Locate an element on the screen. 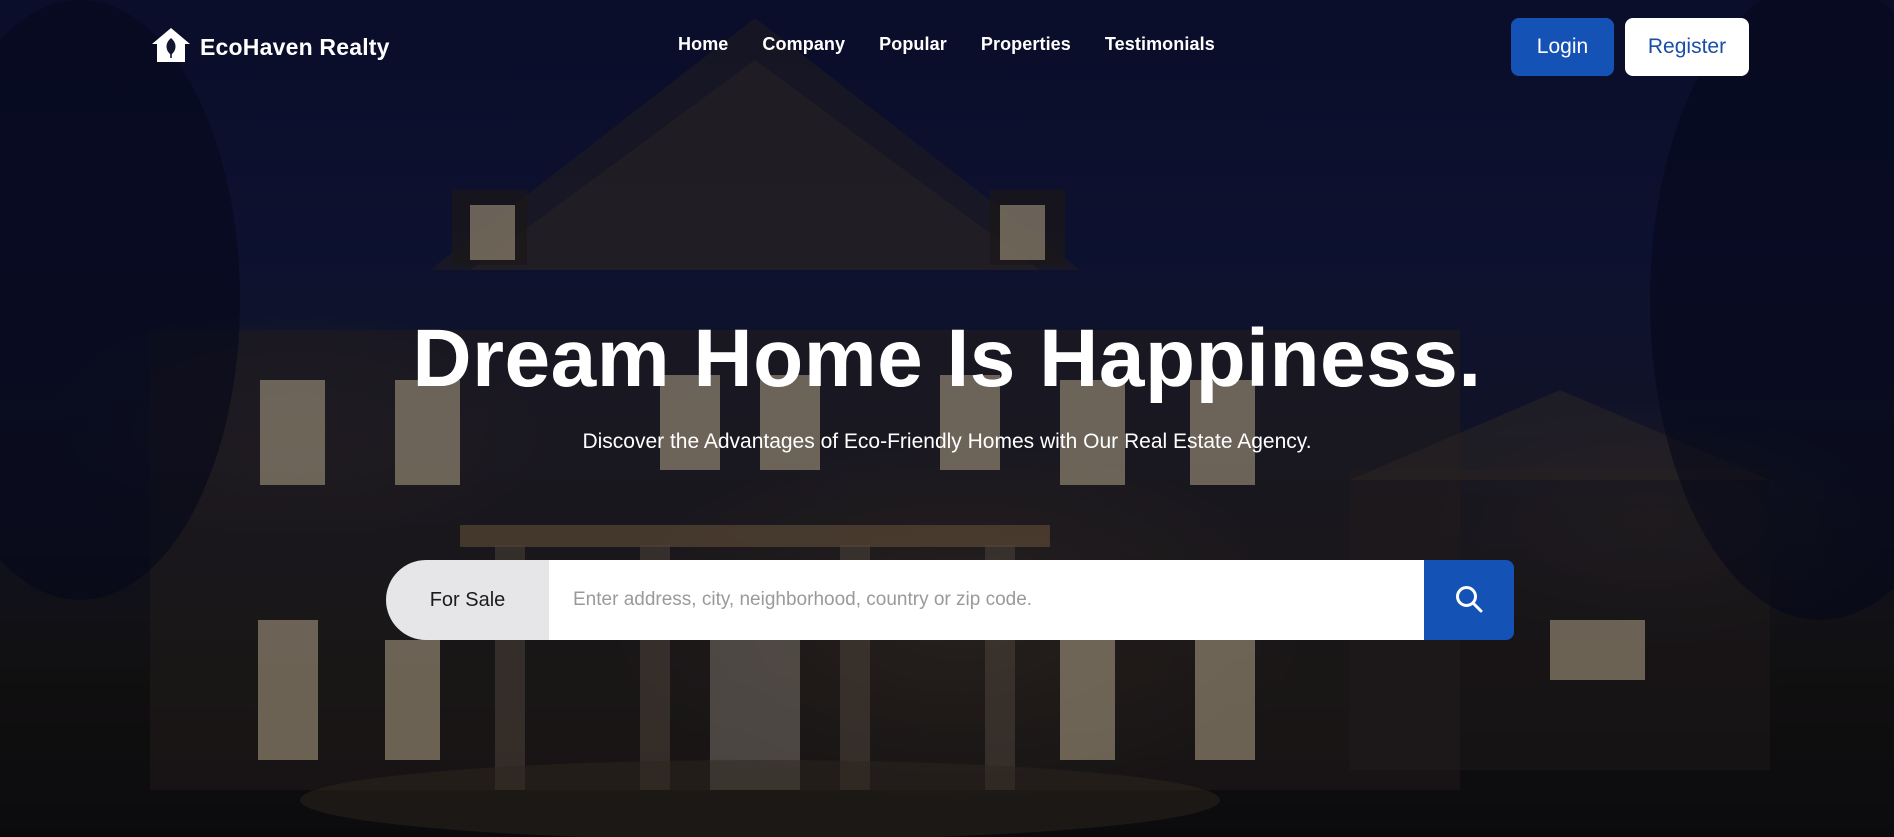 This screenshot has height=837, width=1894. search-icon is located at coordinates (1469, 600).